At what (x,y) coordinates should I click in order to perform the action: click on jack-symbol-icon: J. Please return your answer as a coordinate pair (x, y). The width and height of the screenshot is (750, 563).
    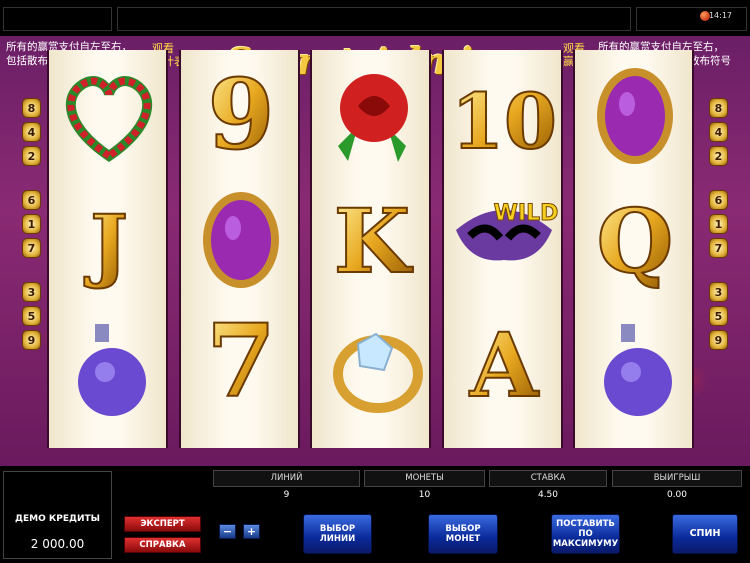
    Looking at the image, I should click on (109, 240).